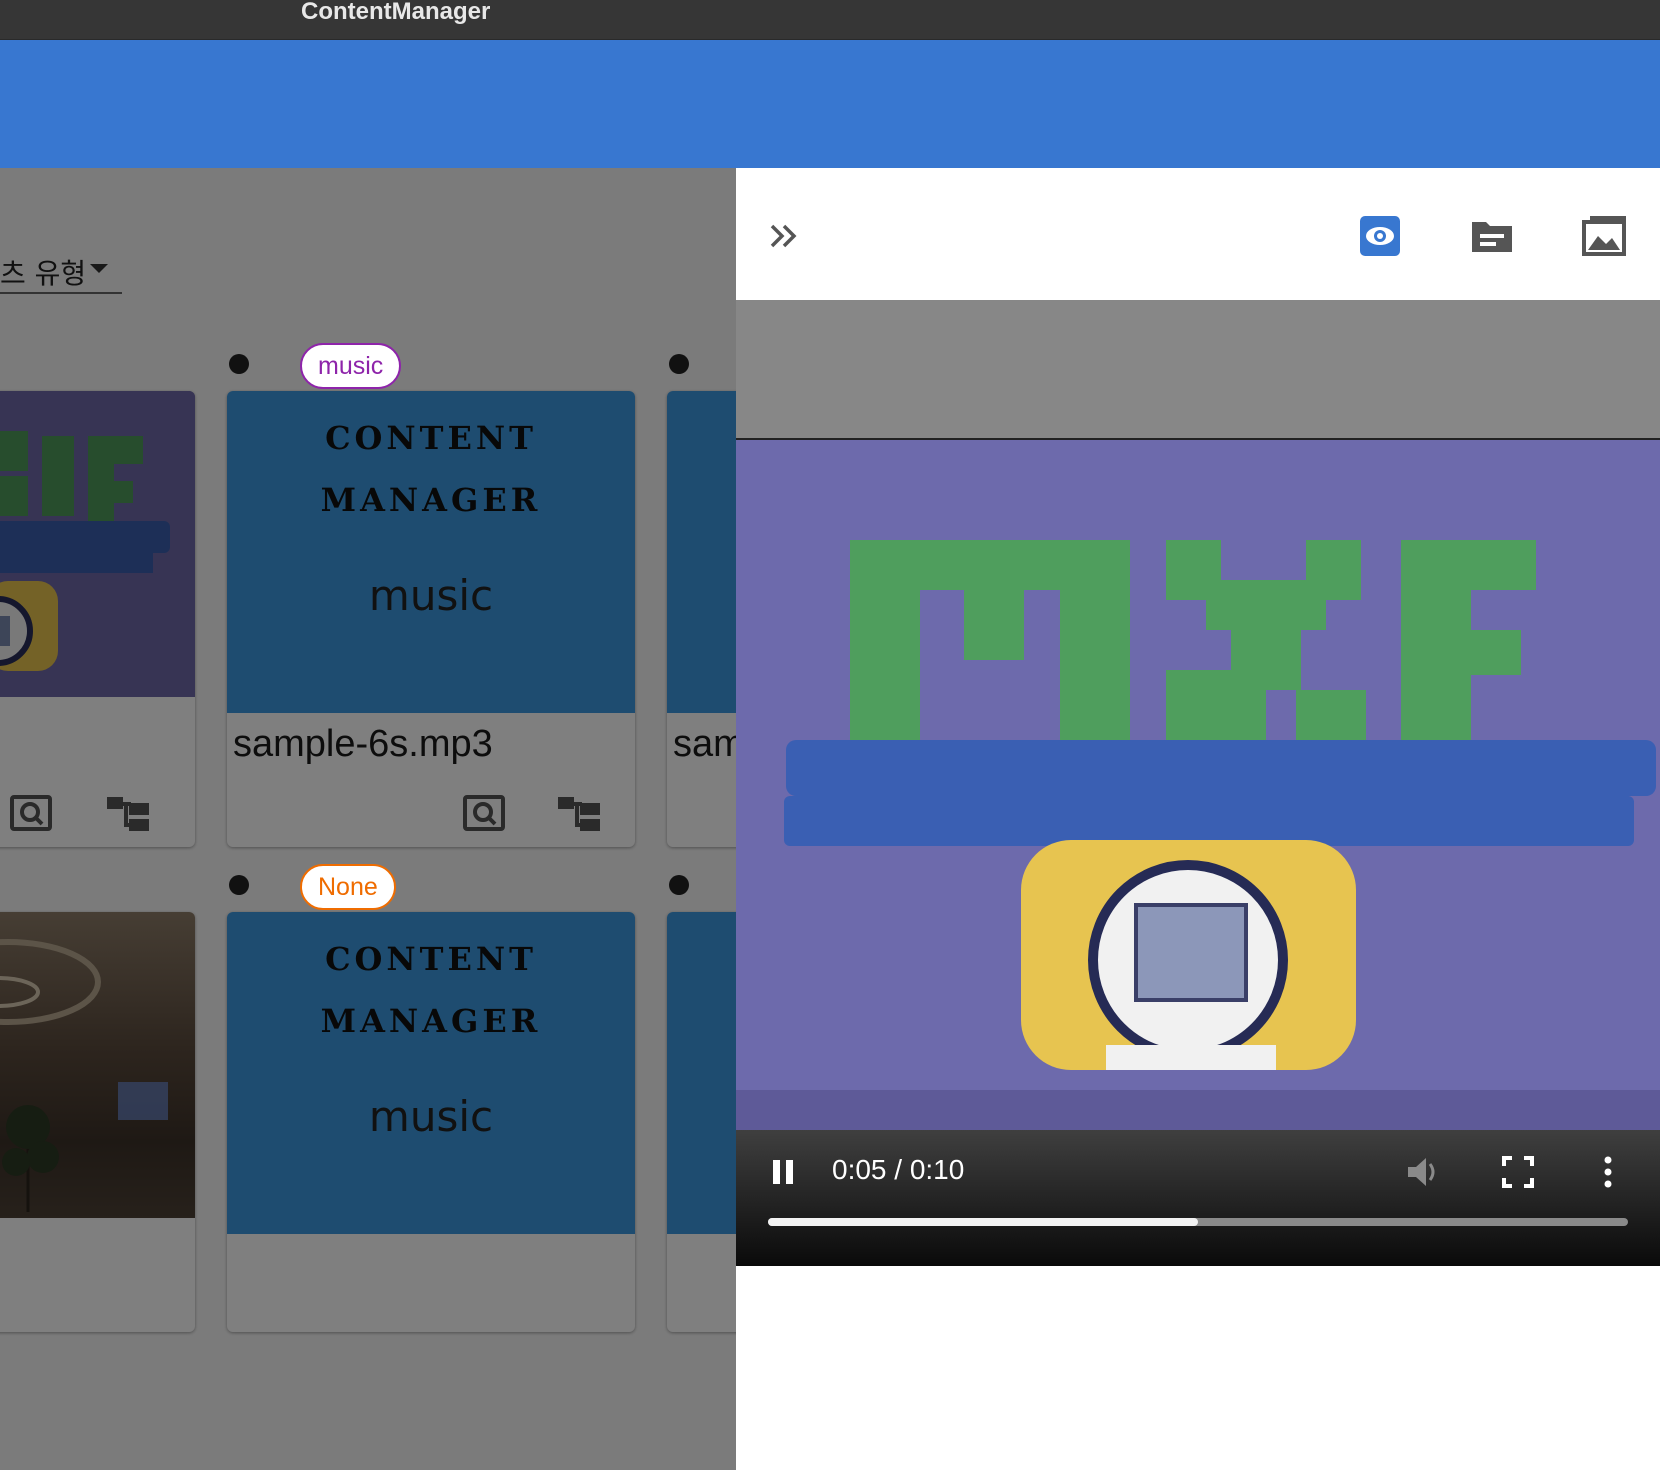  Describe the element at coordinates (784, 236) in the screenshot. I see `double-chevron-right-icon` at that location.